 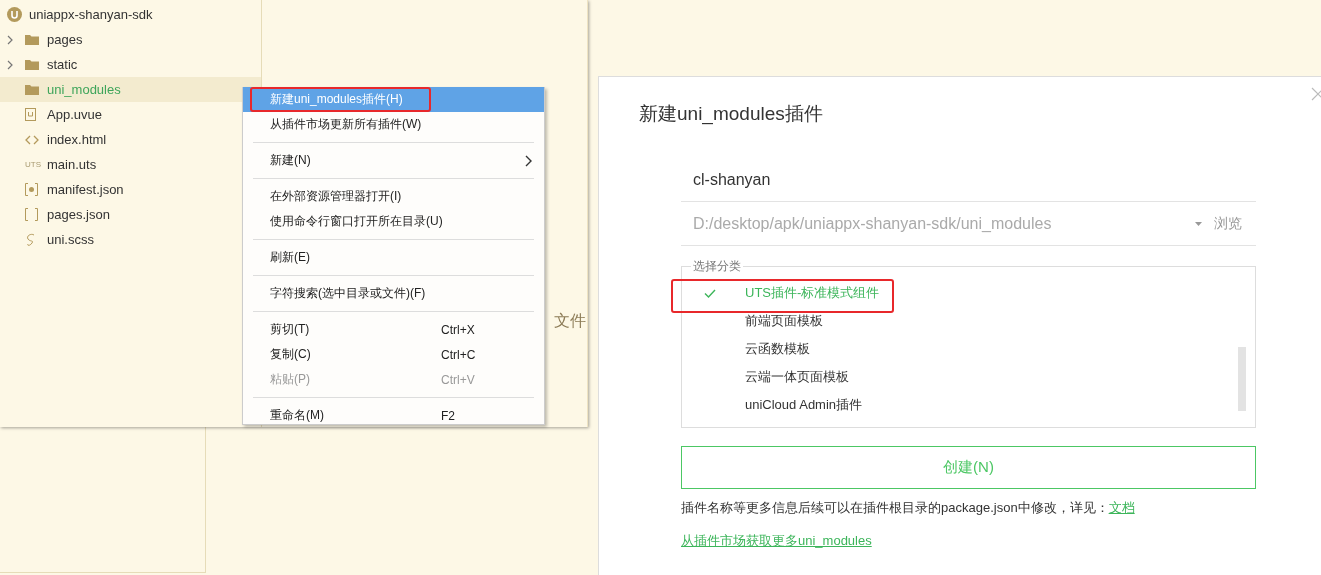 I want to click on brackets-icon, so click(x=31, y=214).